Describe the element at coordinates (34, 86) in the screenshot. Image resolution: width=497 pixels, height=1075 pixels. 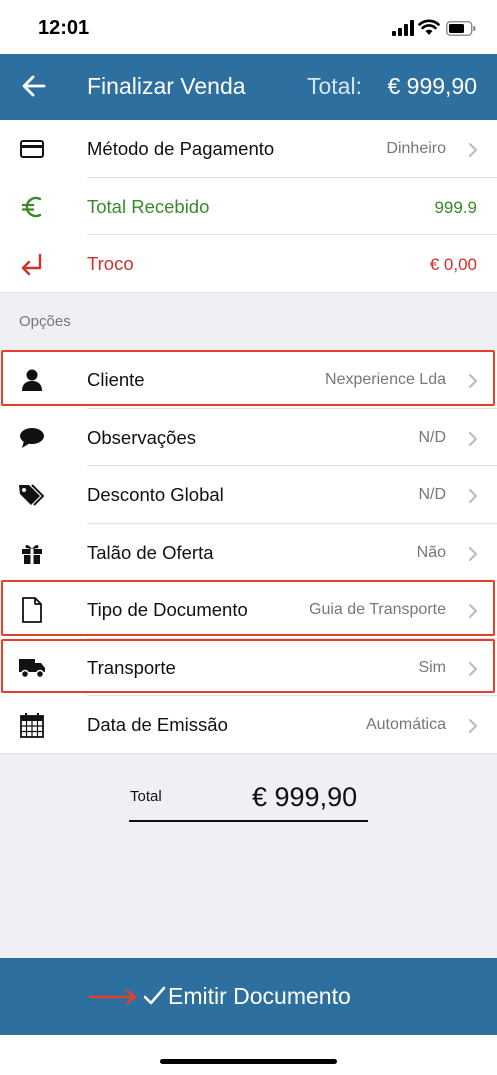
I see `back-arrow-icon` at that location.